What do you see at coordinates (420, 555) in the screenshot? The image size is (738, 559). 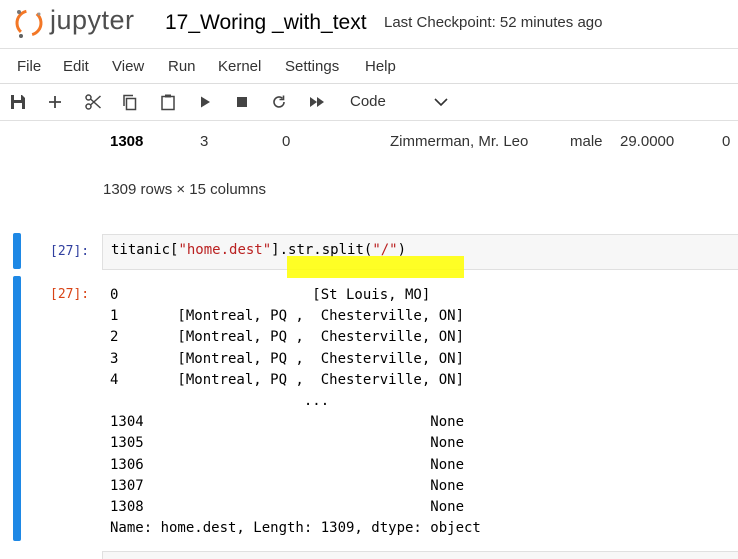 I see `next-code-input` at bounding box center [420, 555].